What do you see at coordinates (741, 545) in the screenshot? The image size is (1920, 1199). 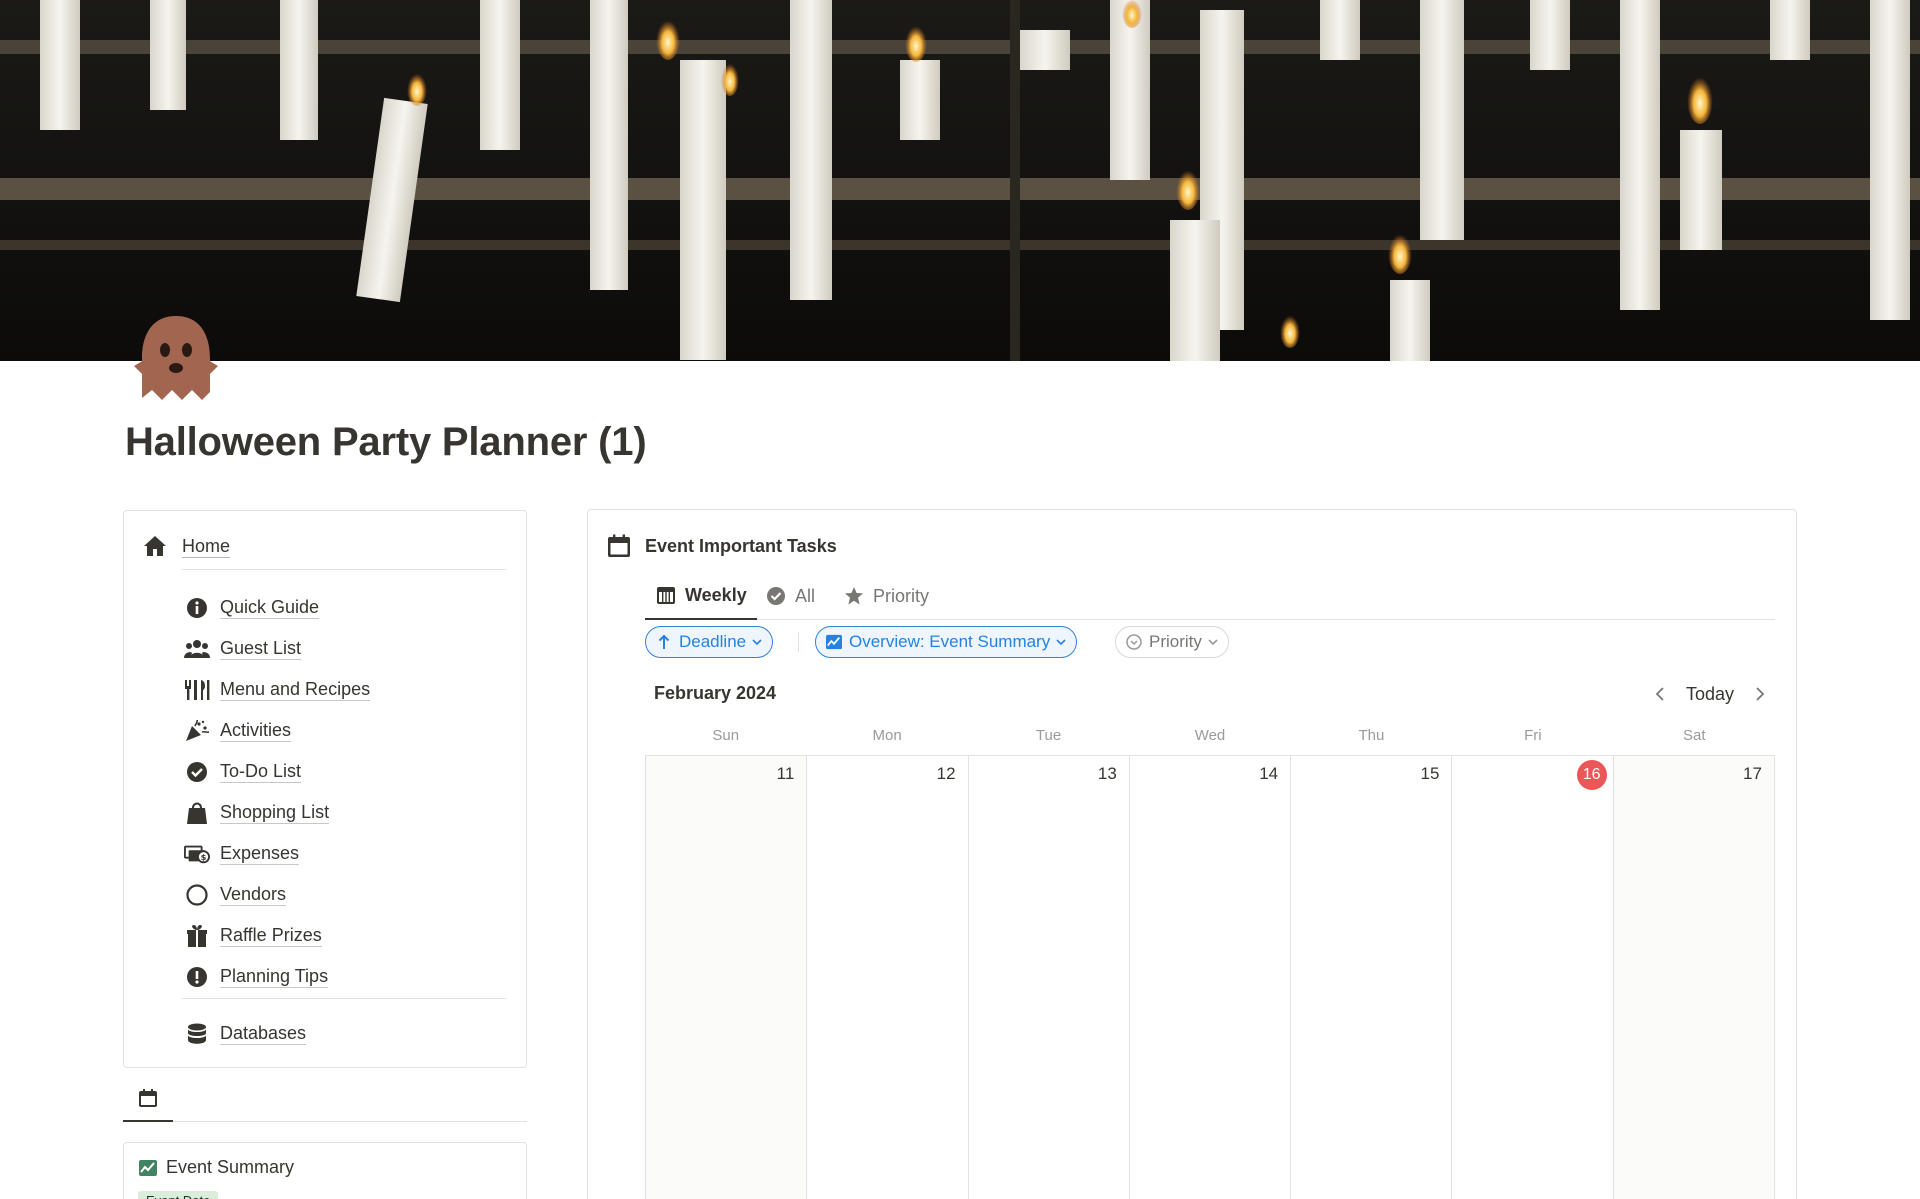 I see `calendar-title: Event Important Tasks` at bounding box center [741, 545].